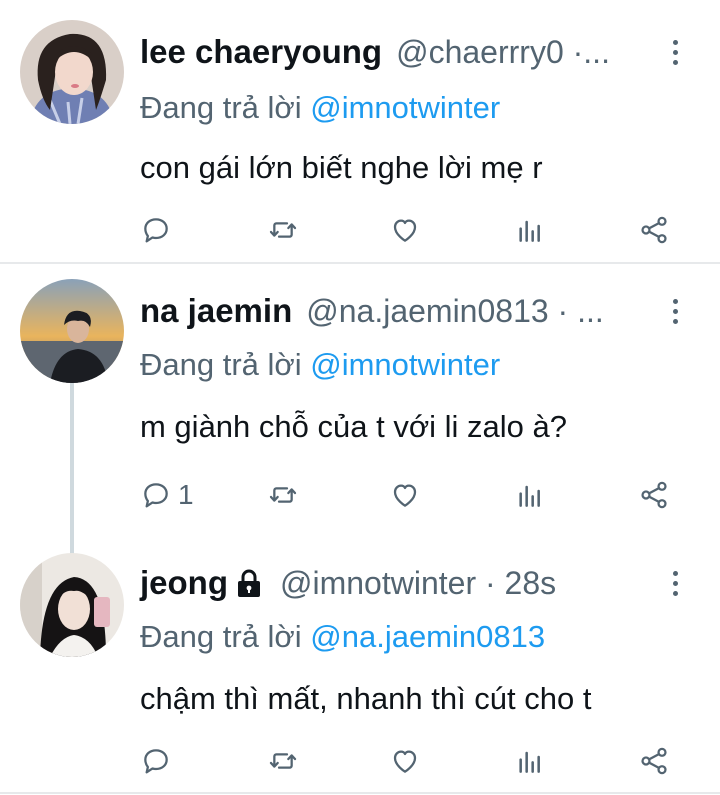 The width and height of the screenshot is (720, 795). What do you see at coordinates (360, 793) in the screenshot?
I see `divider` at bounding box center [360, 793].